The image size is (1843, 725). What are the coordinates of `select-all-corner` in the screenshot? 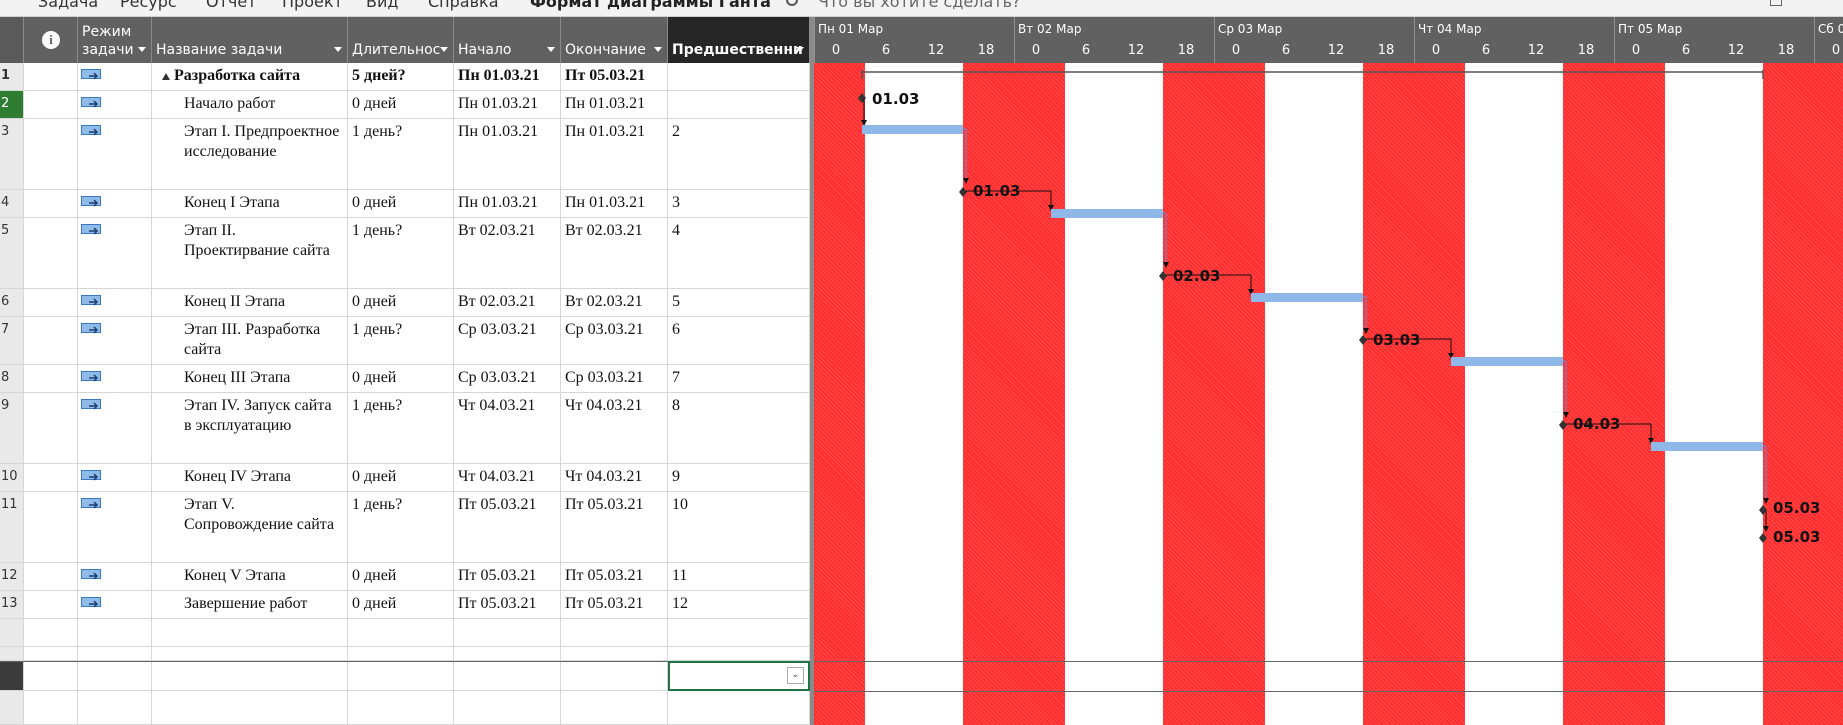 It's located at (12, 40).